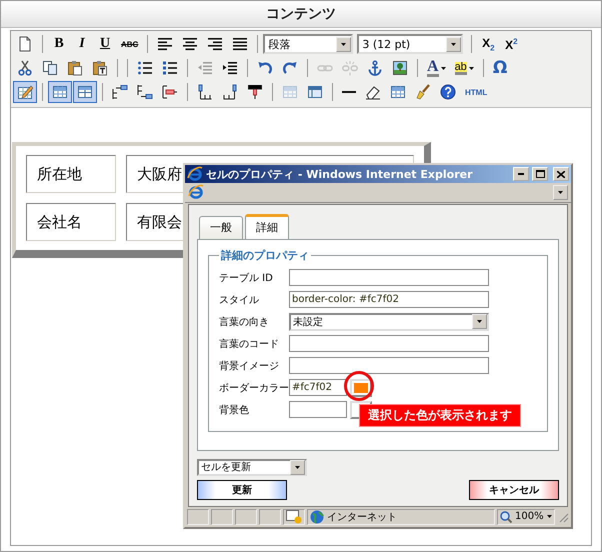 Image resolution: width=602 pixels, height=552 pixels. I want to click on field-label: 背景イメージ, so click(249, 366).